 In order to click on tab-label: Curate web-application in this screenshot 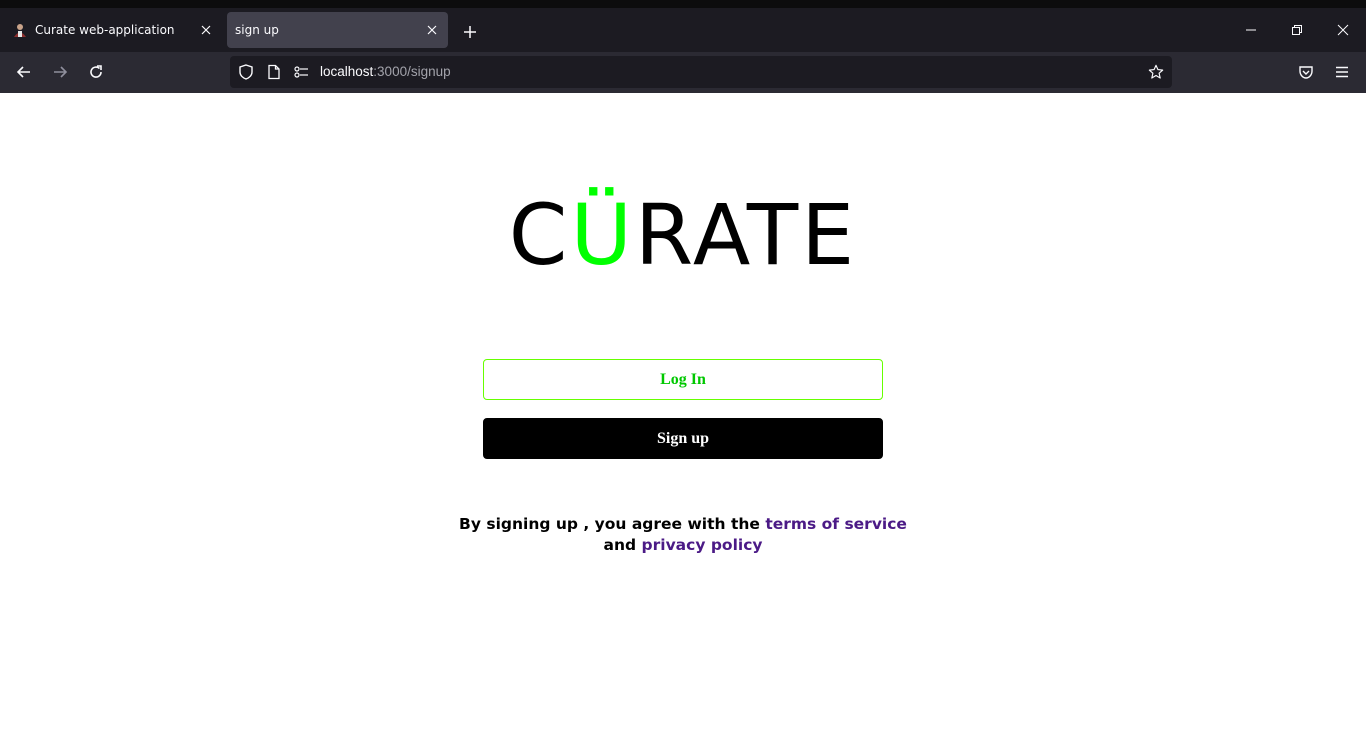, I will do `click(105, 30)`.